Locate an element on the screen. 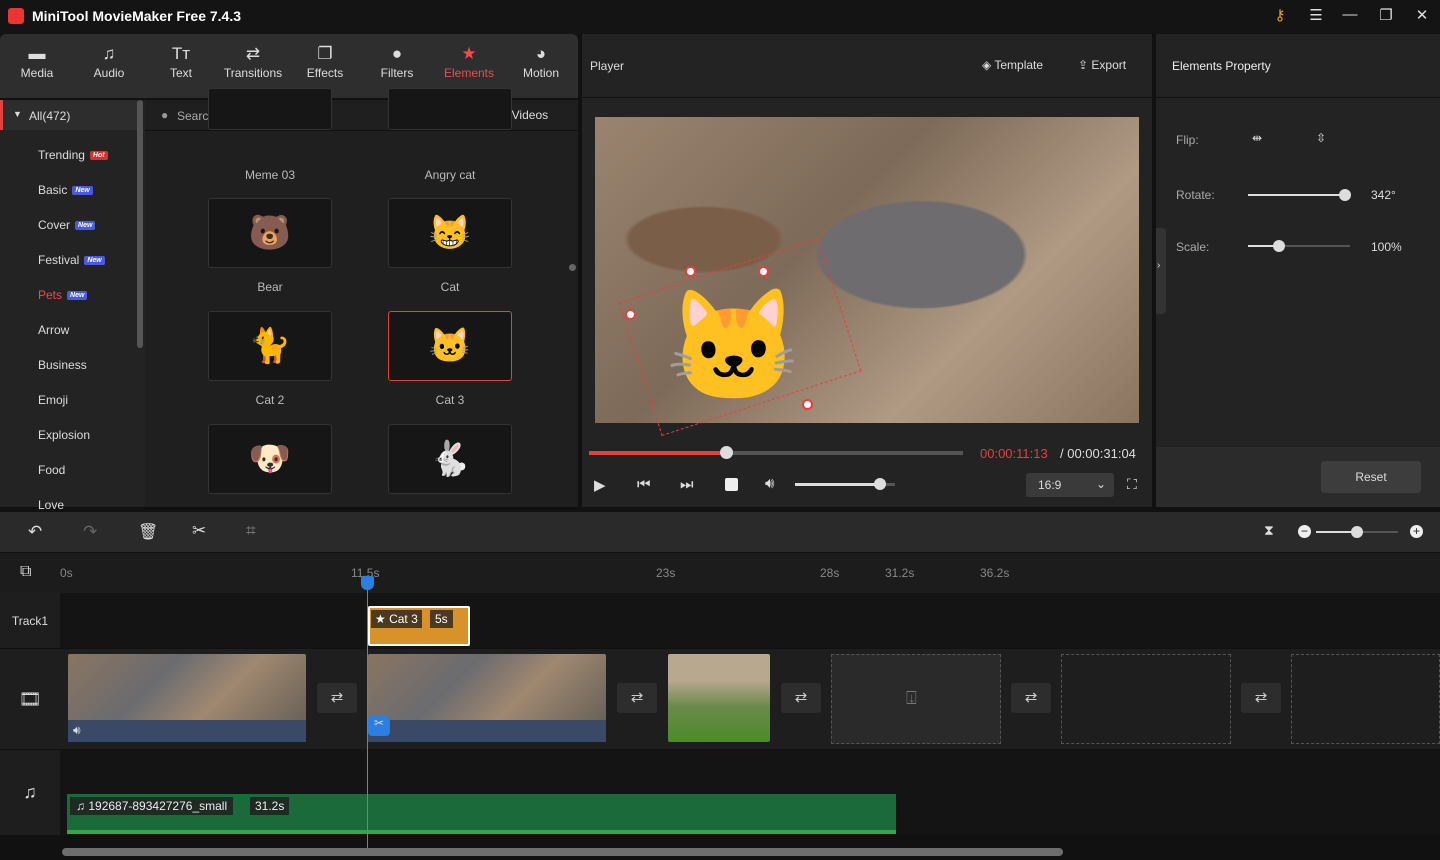 The height and width of the screenshot is (860, 1440). element-clip-cat3: ★ Cat 3 5s is located at coordinates (419, 626).